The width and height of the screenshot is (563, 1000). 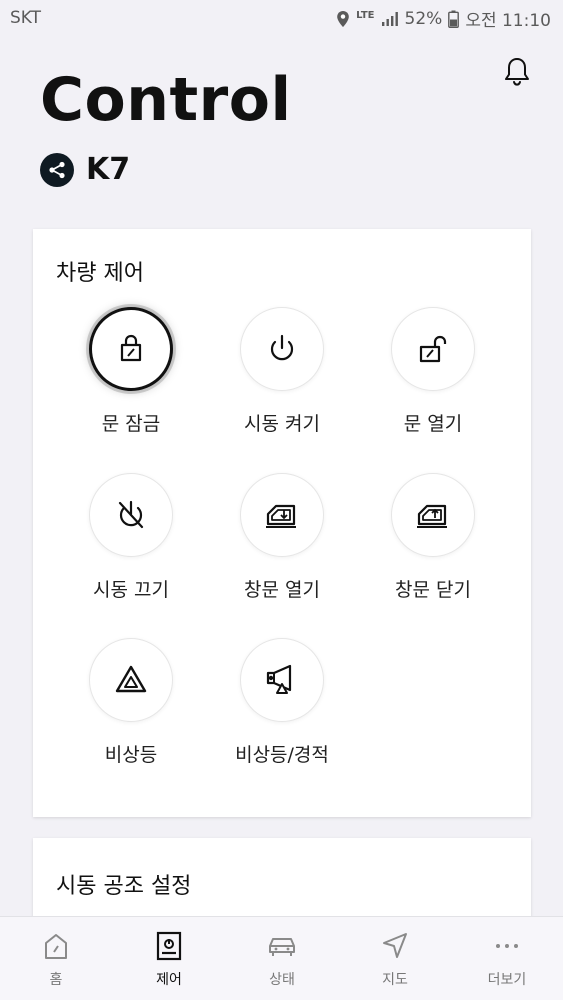 I want to click on hazard-icon, so click(x=131, y=679).